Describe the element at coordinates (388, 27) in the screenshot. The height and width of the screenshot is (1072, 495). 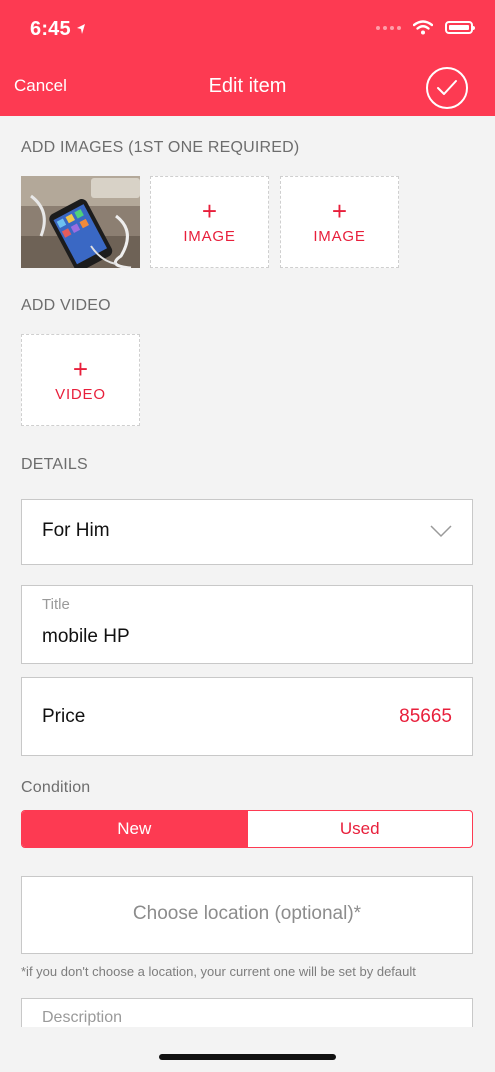
I see `signal-icon` at that location.